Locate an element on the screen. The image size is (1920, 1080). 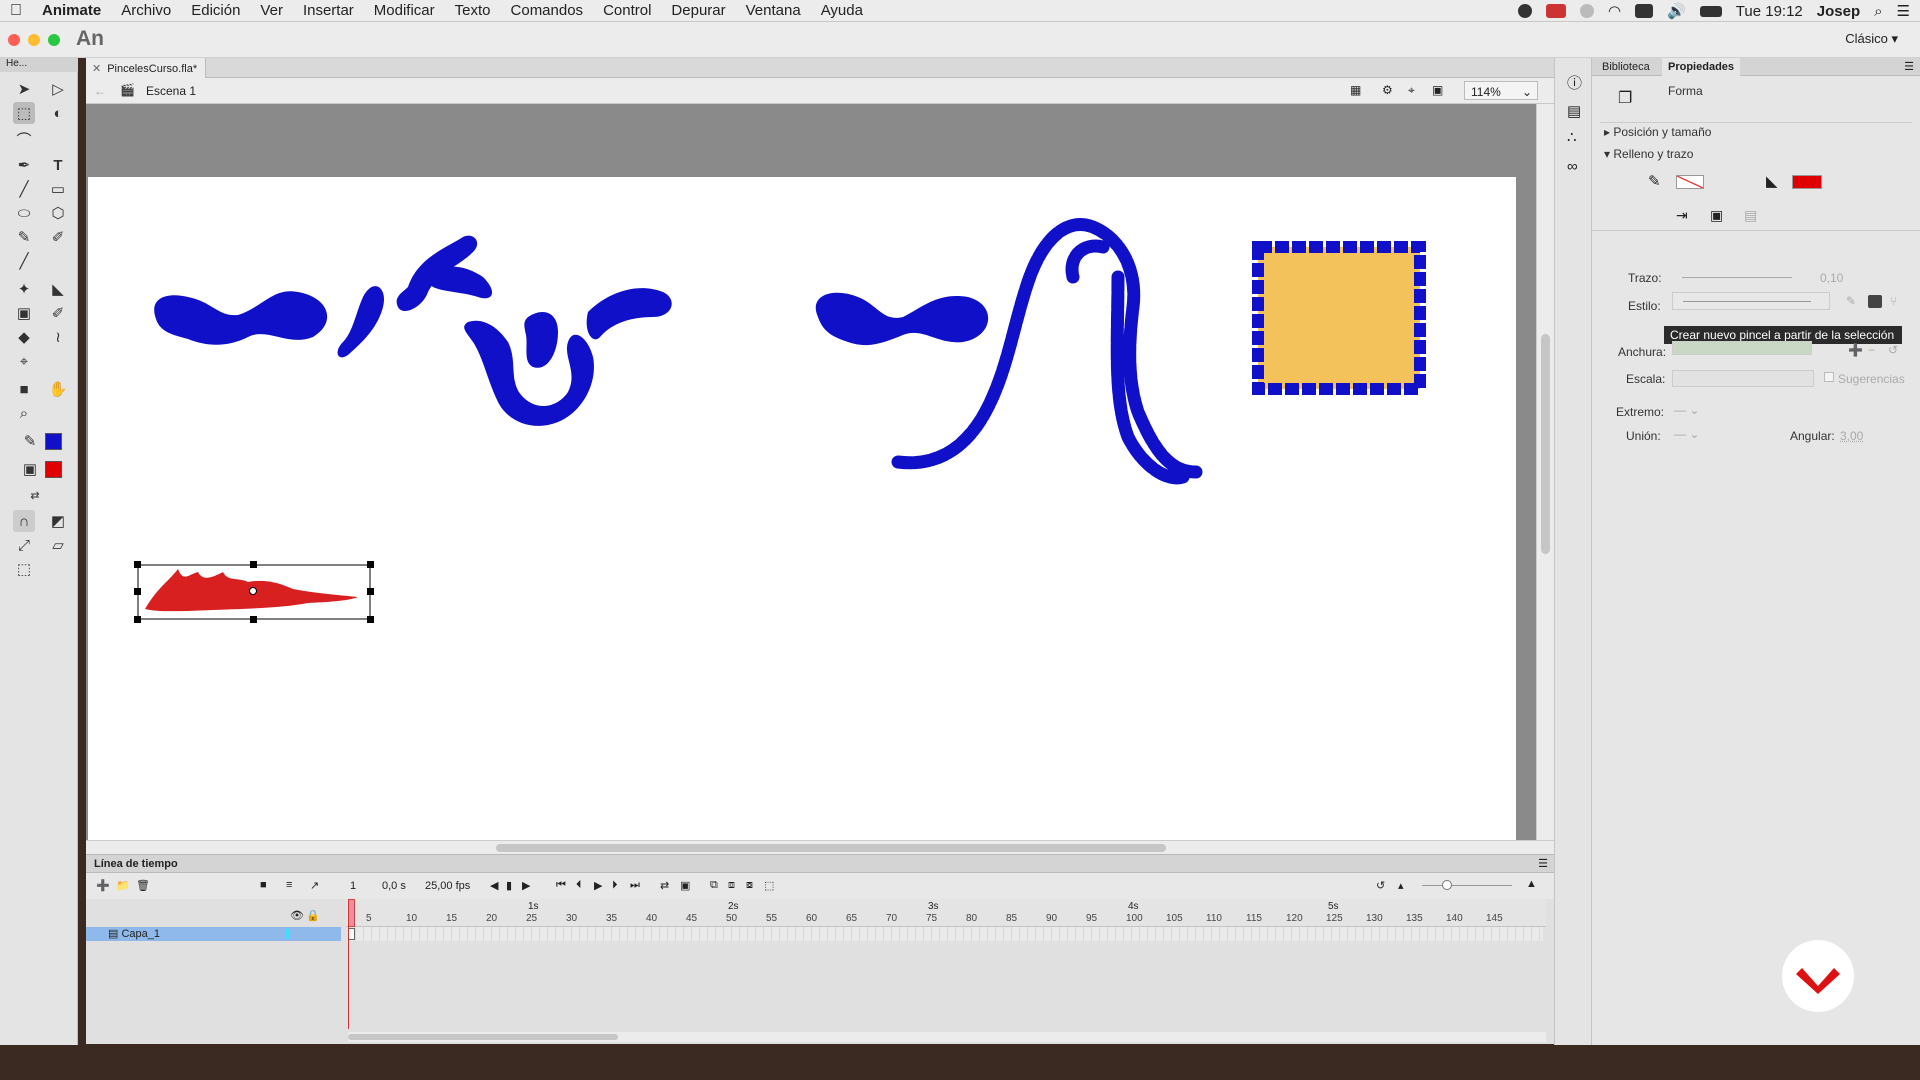
edit-stroke-style-icon: ✎ is located at coordinates (1851, 301).